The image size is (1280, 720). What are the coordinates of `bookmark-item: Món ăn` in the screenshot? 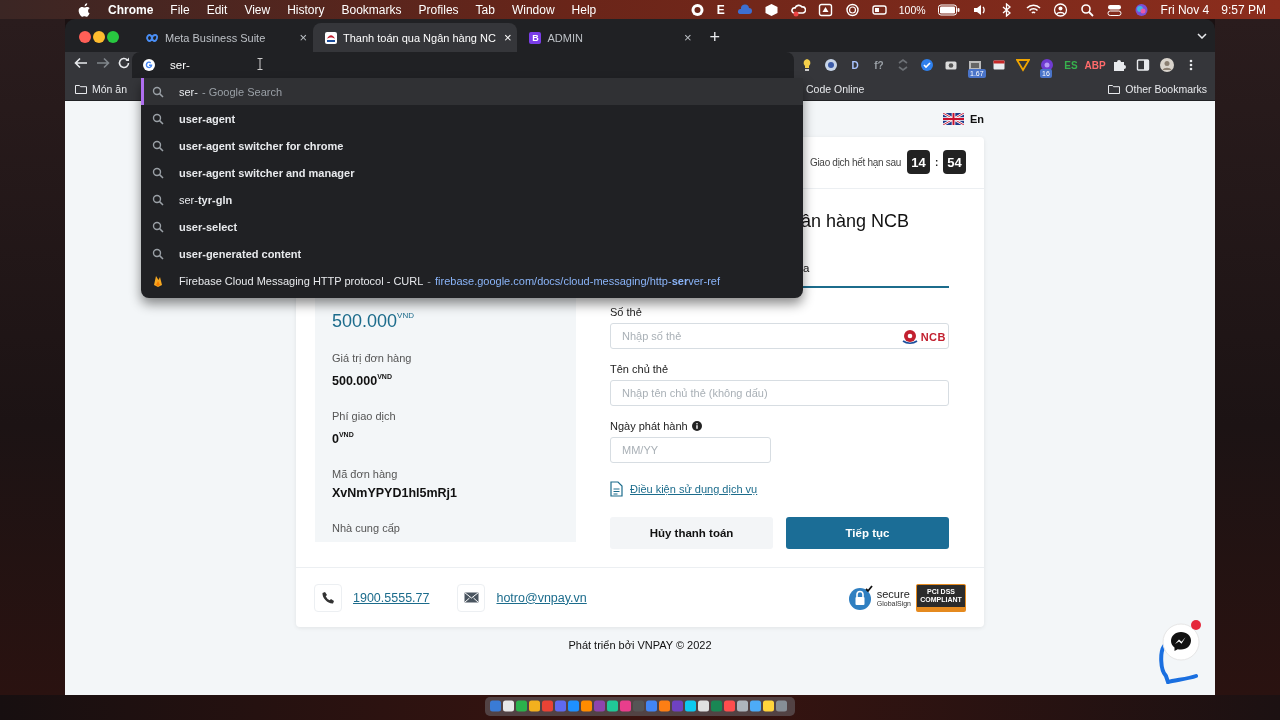 It's located at (110, 89).